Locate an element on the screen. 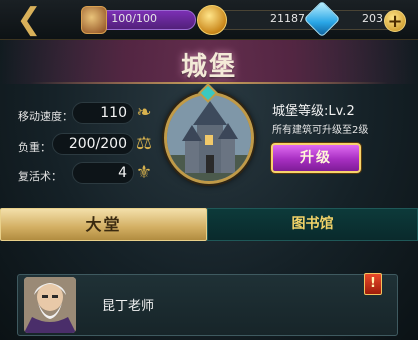 This screenshot has width=418, height=340. gold-coin-icon is located at coordinates (212, 20).